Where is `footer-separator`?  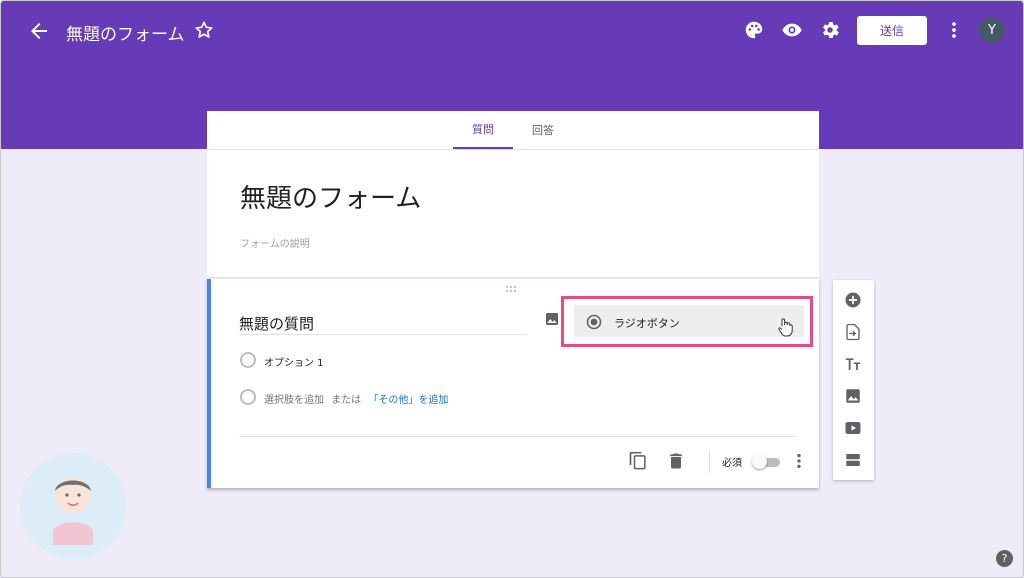 footer-separator is located at coordinates (709, 462).